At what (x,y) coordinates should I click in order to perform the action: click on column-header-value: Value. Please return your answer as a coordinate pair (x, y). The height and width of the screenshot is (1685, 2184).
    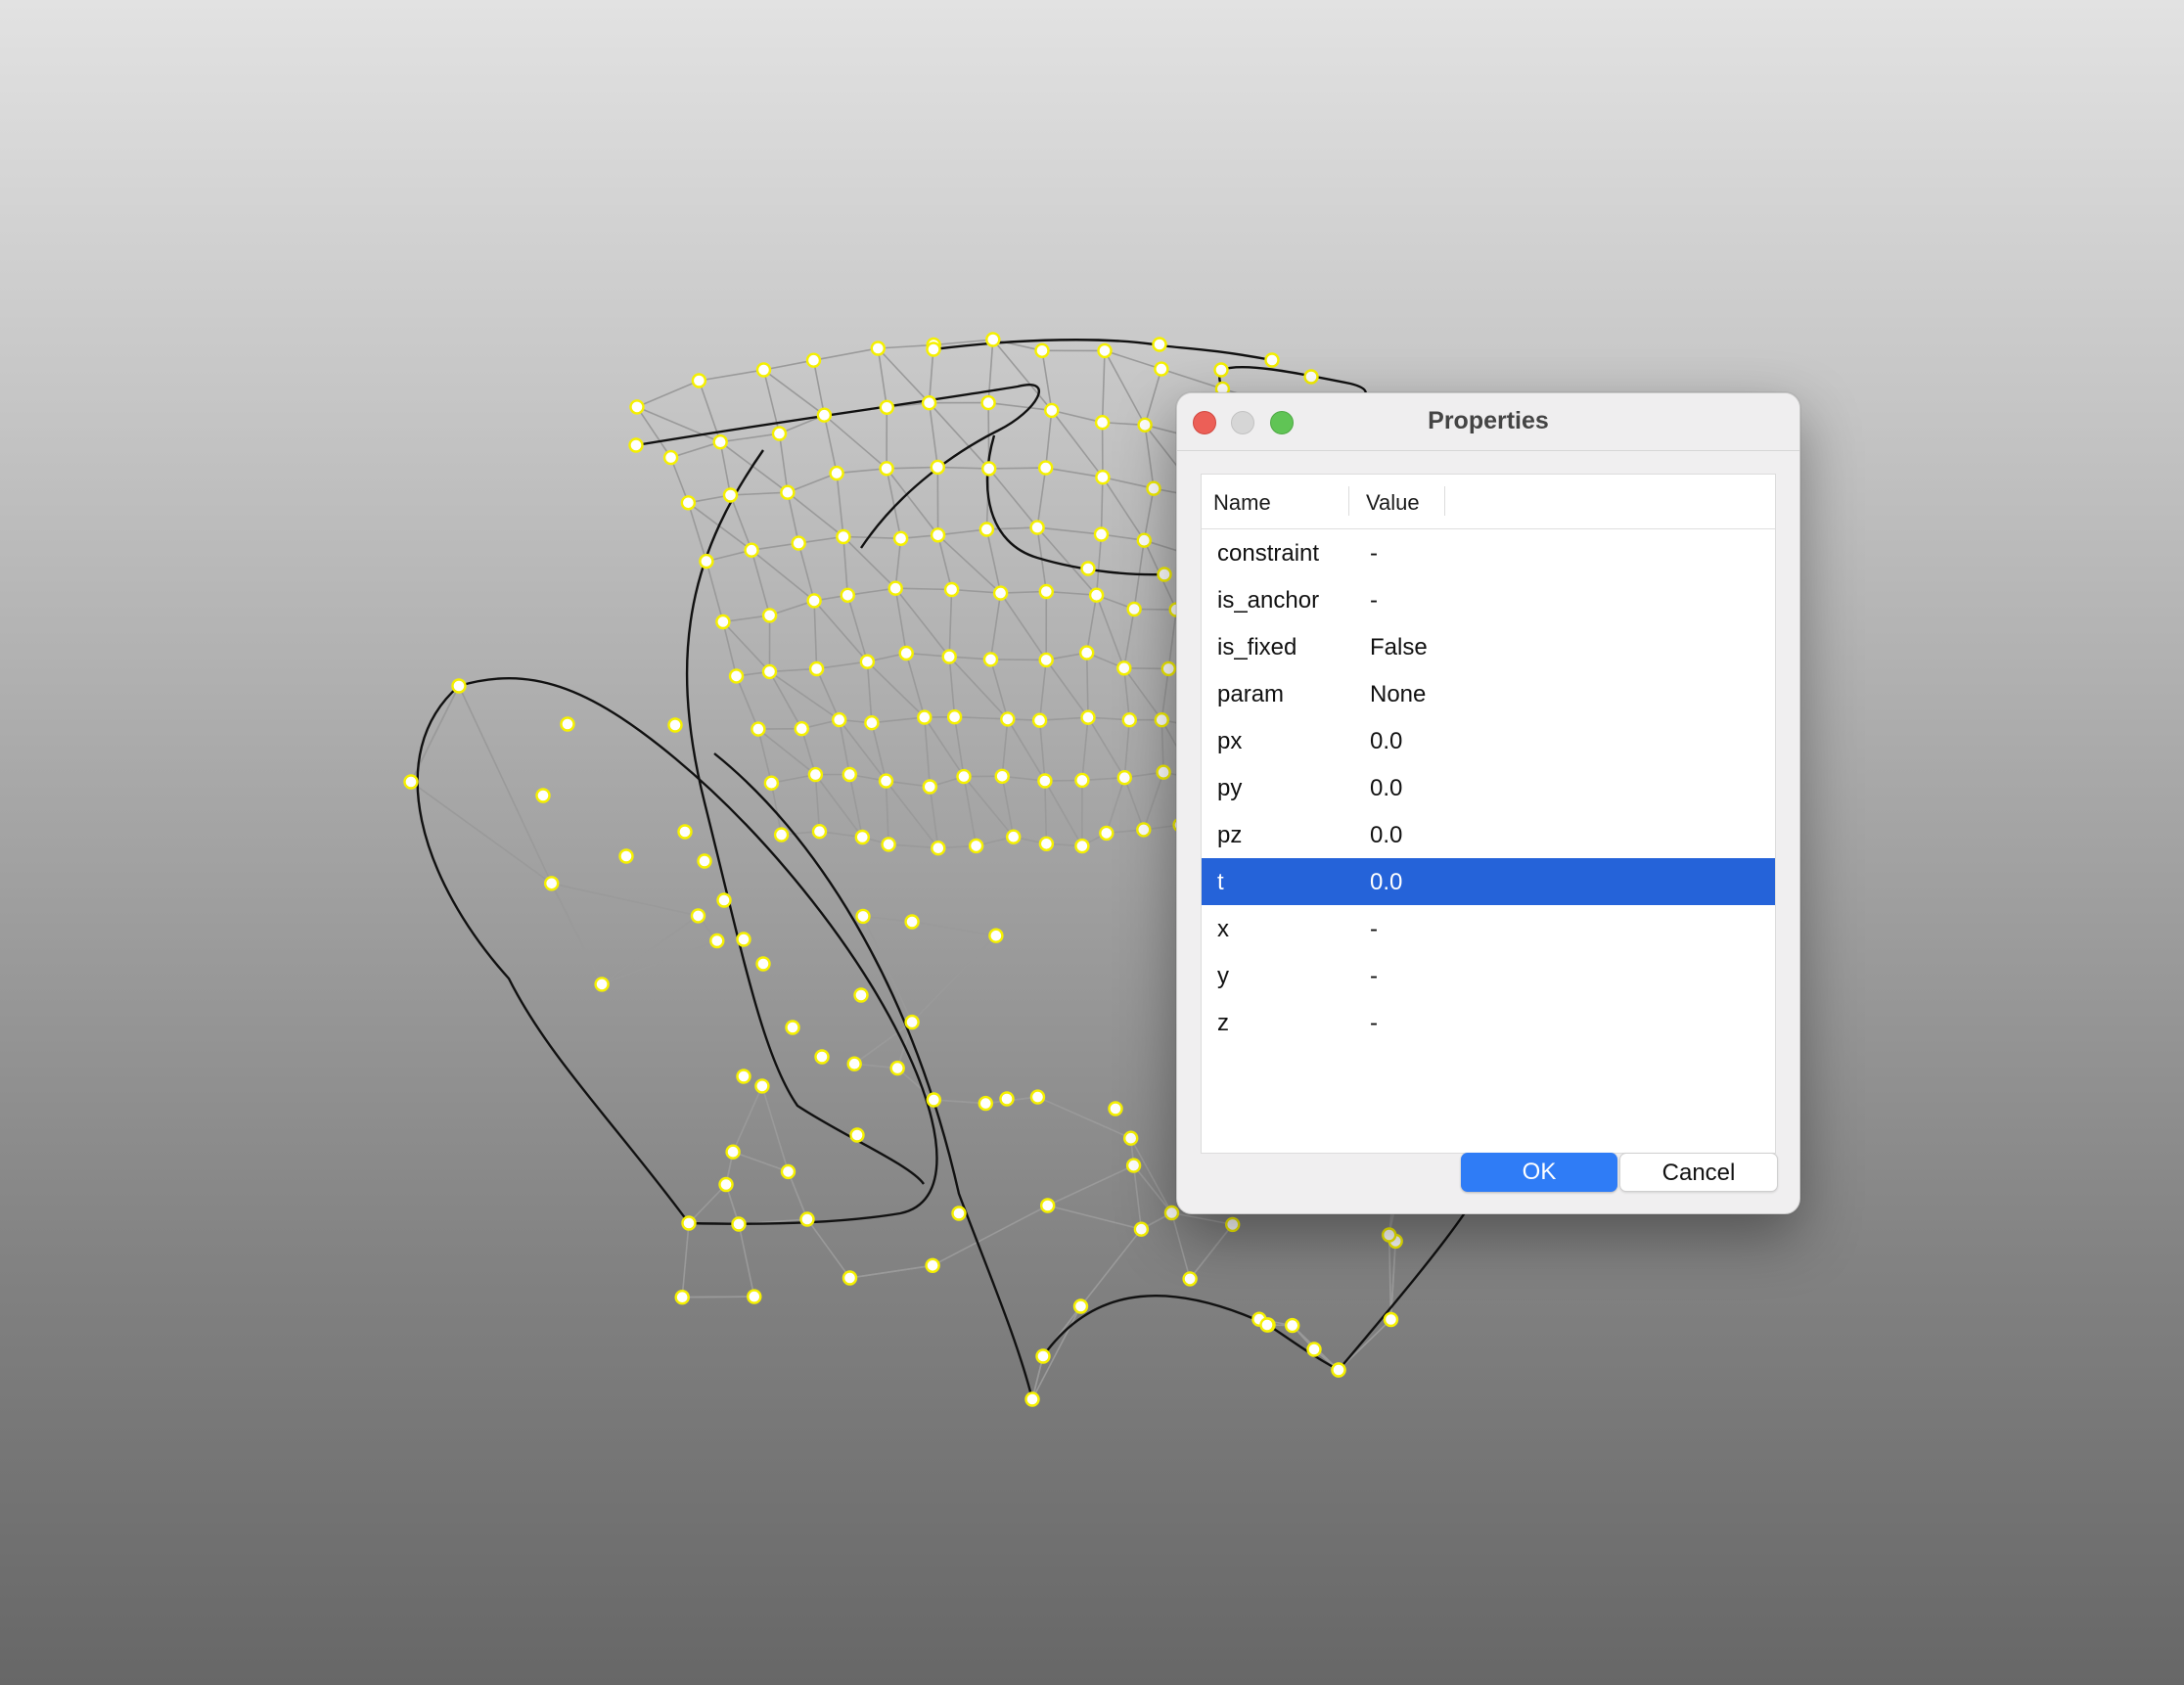
    Looking at the image, I should click on (1393, 503).